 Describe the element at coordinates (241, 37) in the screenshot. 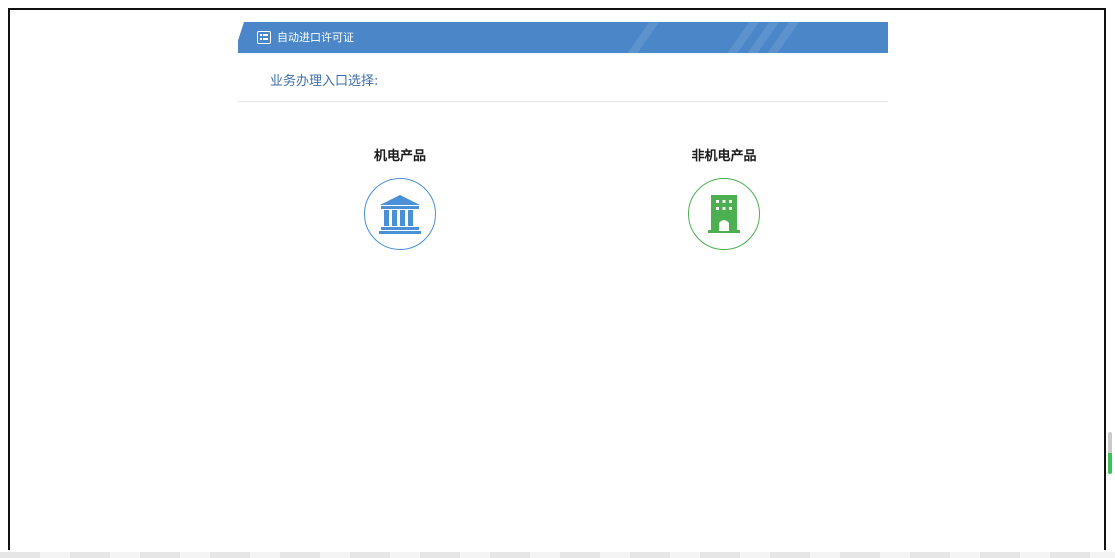

I see `header-notch` at that location.